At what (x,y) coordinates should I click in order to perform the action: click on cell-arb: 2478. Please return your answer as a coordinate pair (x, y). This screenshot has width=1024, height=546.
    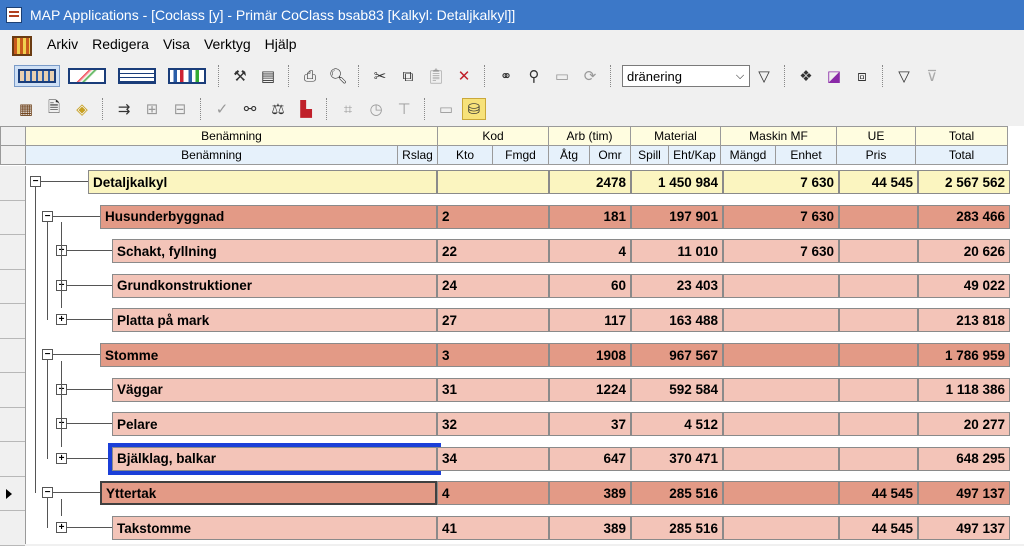
    Looking at the image, I should click on (590, 182).